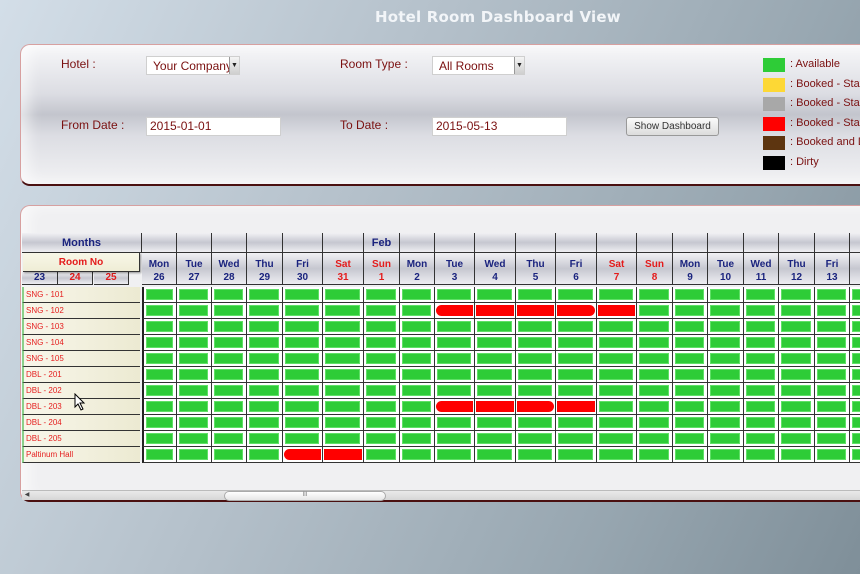 Image resolution: width=860 pixels, height=574 pixels. Describe the element at coordinates (81, 375) in the screenshot. I see `room-label: DBL - 201` at that location.